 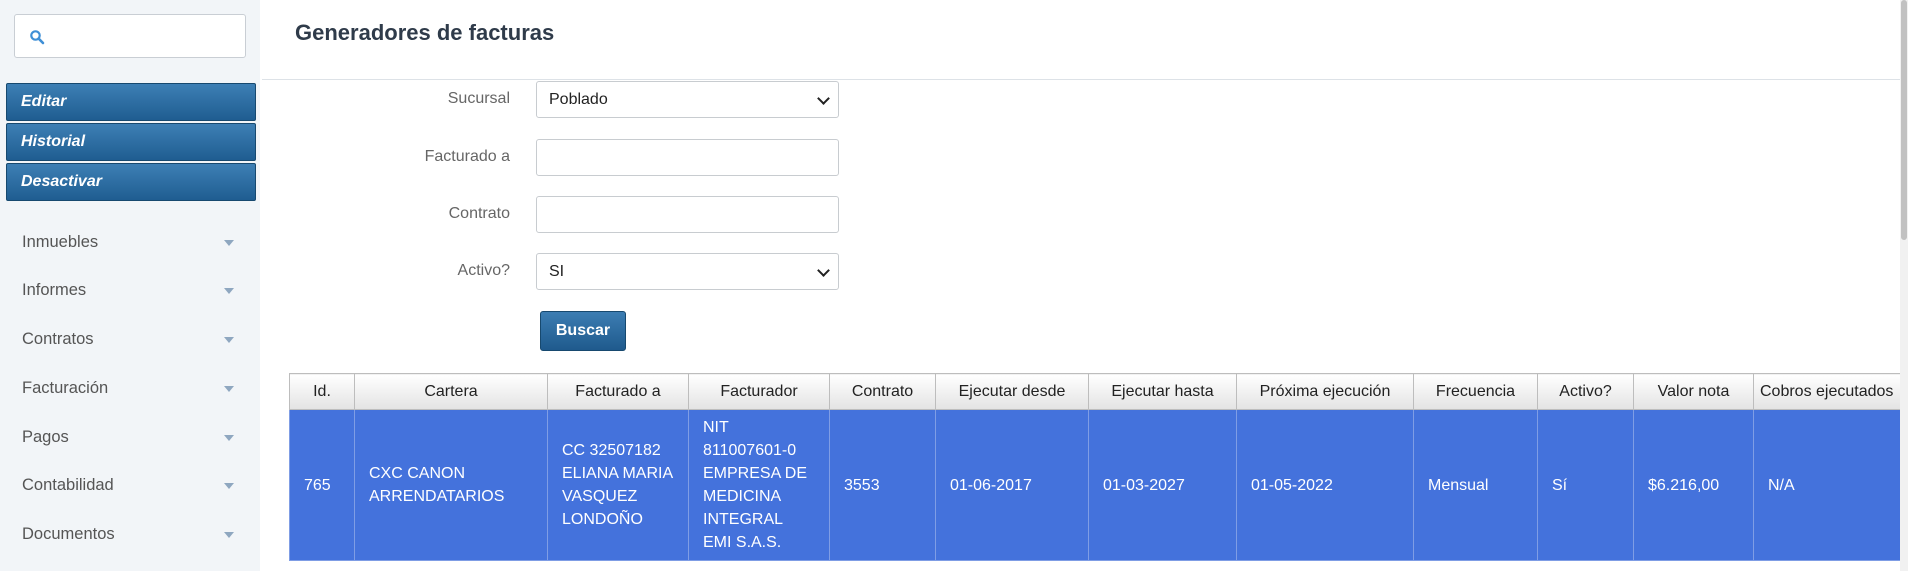 What do you see at coordinates (45, 437) in the screenshot?
I see `nav-item-label: Pagos` at bounding box center [45, 437].